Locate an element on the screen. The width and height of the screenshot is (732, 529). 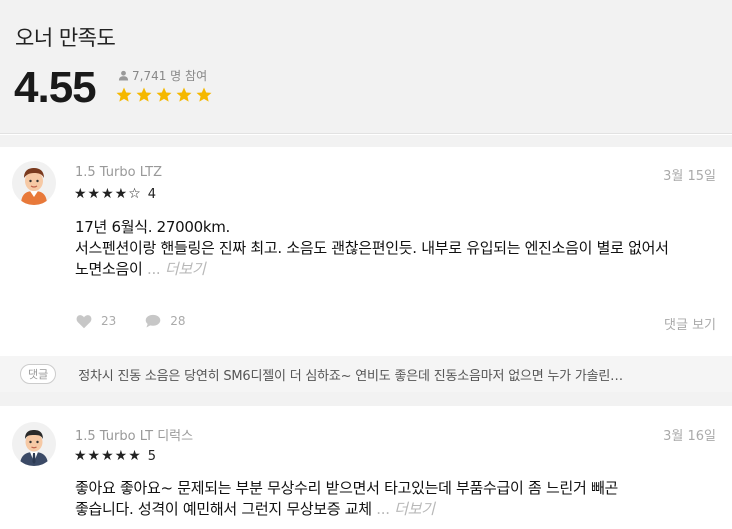
average-star-rating is located at coordinates (164, 95).